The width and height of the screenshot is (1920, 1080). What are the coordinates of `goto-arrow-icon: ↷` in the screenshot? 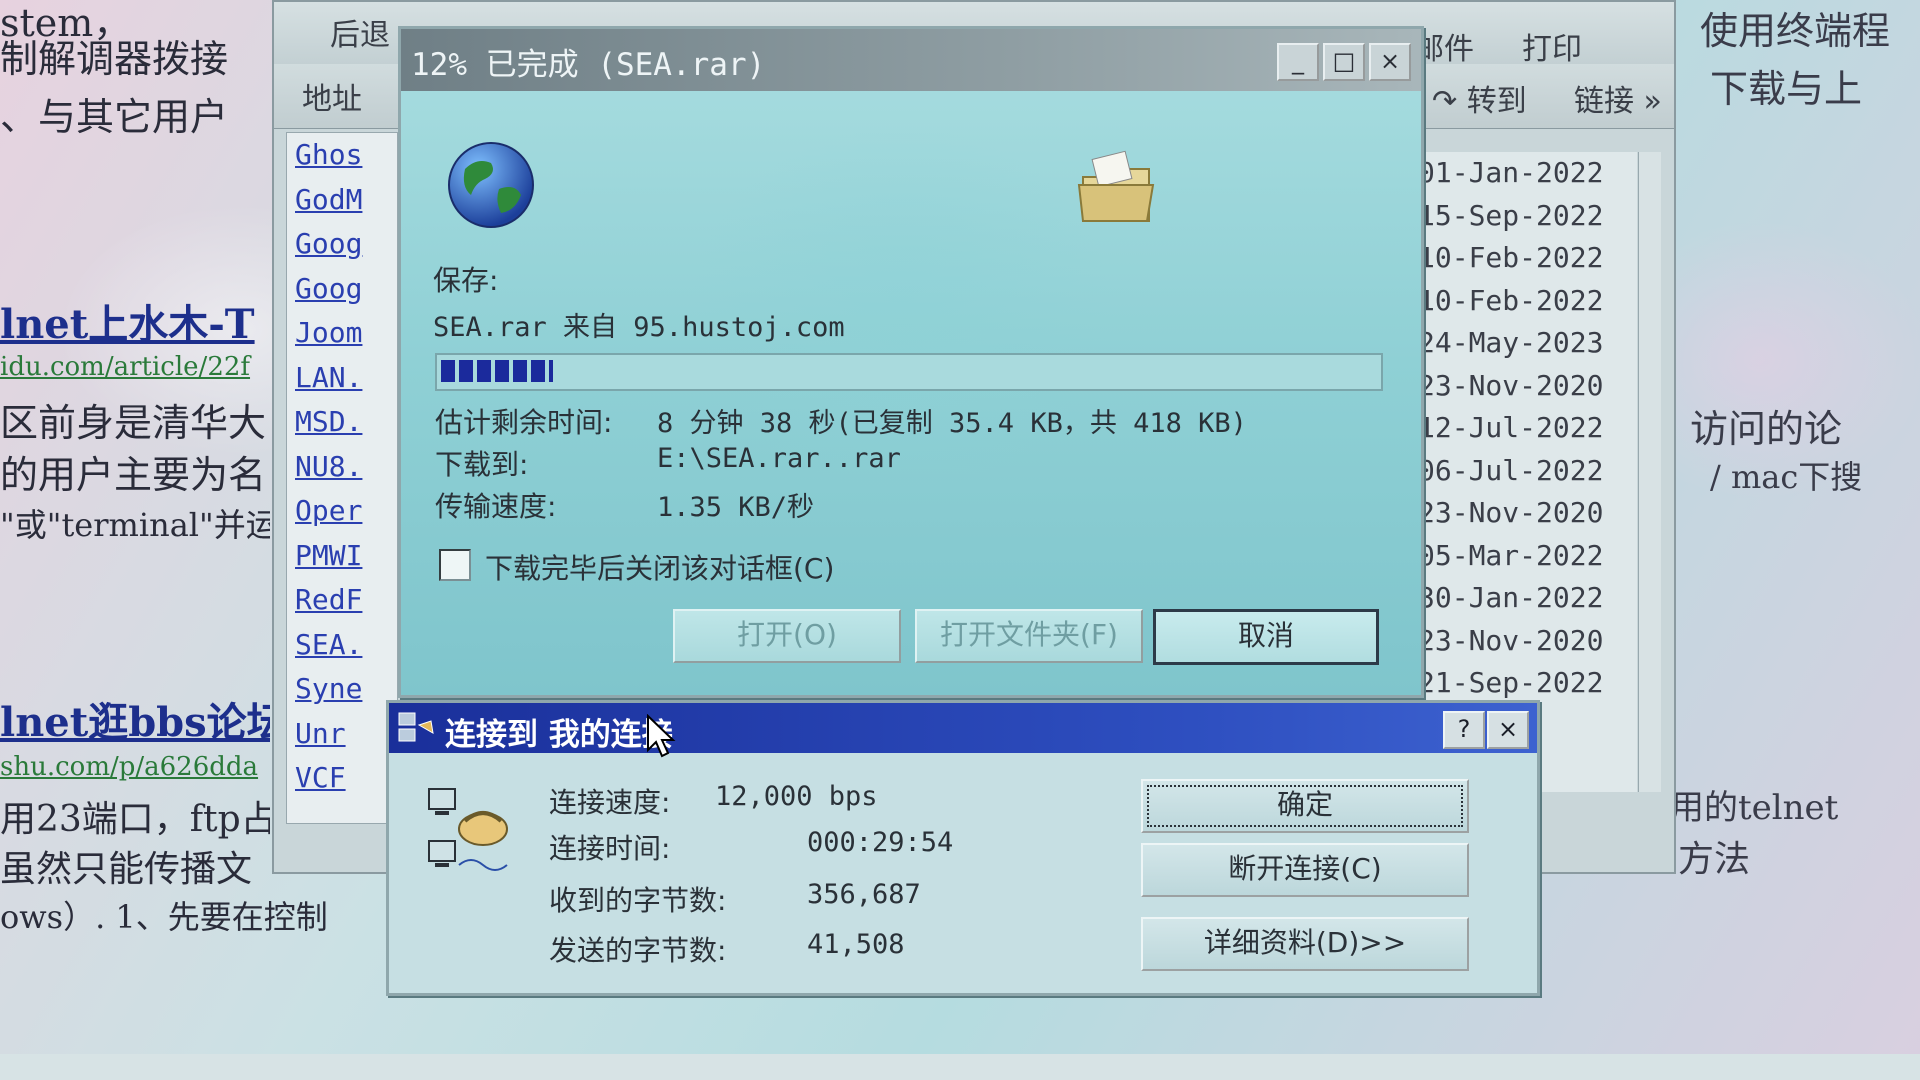 It's located at (1445, 101).